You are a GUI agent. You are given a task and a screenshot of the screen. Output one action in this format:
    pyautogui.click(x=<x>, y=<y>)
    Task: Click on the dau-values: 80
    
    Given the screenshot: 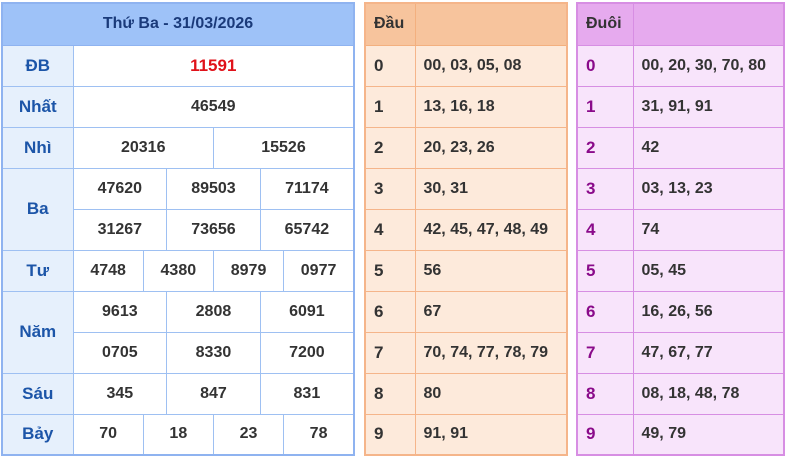 What is the action you would take?
    pyautogui.click(x=491, y=393)
    